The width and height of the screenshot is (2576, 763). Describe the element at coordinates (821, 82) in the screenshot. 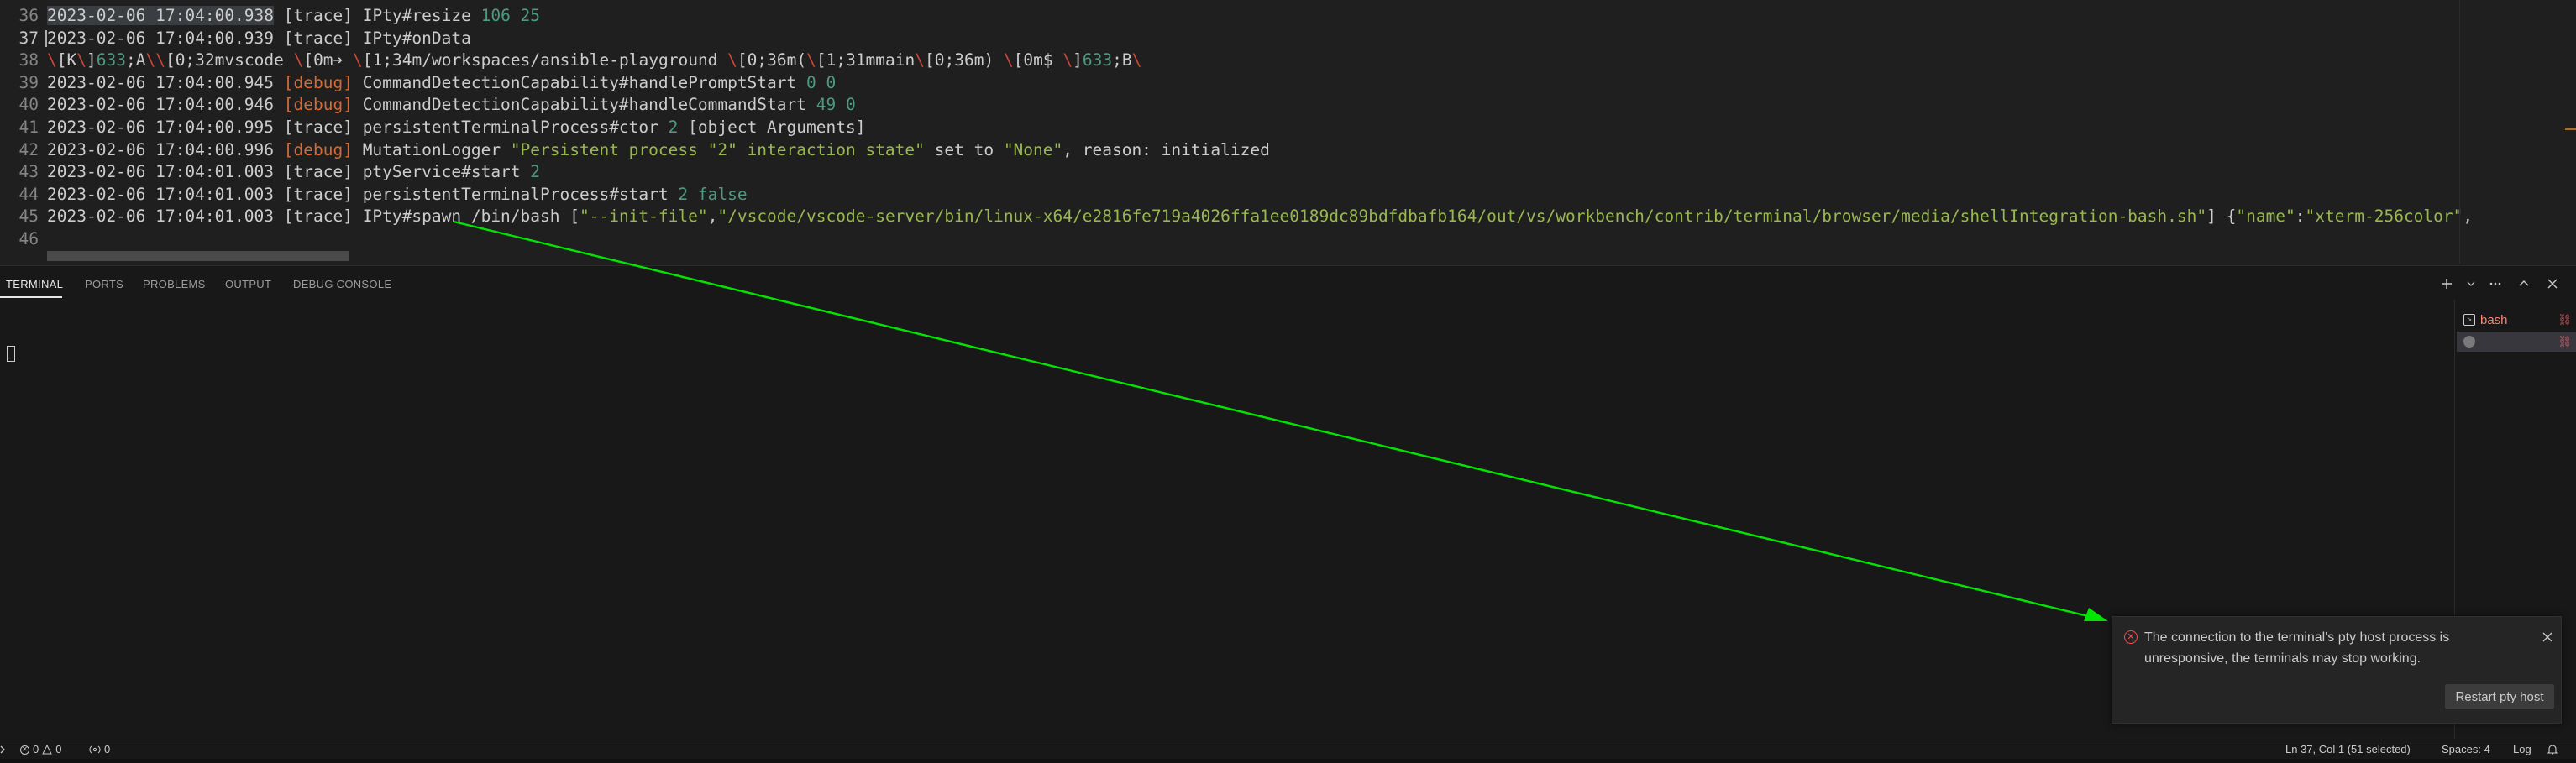

I see `code-token: 0 0` at that location.